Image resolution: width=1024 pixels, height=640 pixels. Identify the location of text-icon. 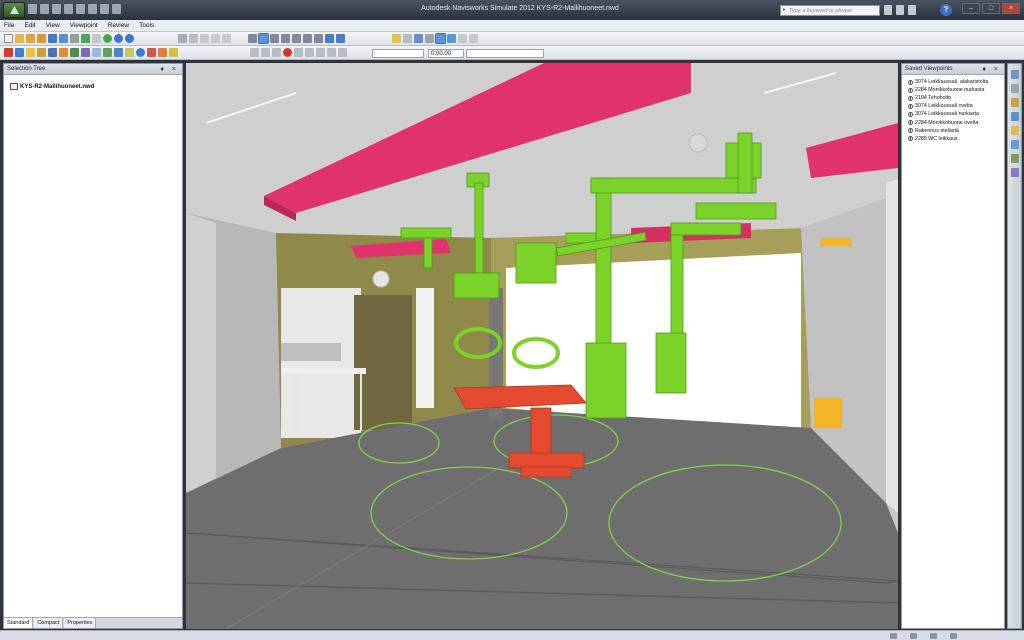
(462, 38).